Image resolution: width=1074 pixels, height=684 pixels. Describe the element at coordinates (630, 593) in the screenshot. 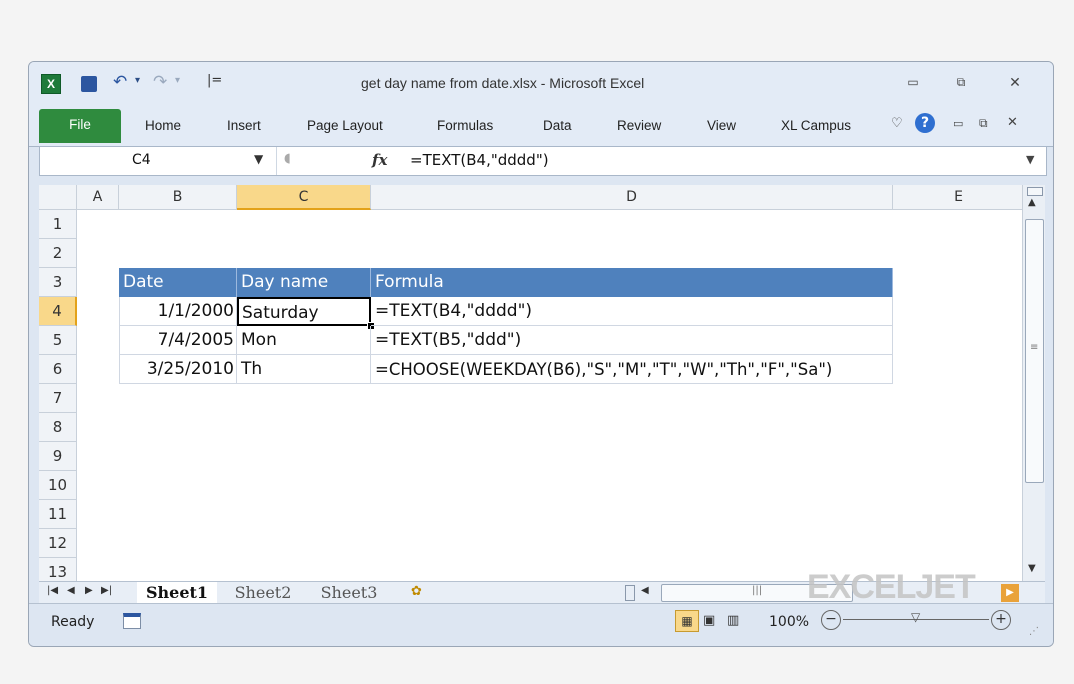

I see `hscroll-split-icon` at that location.